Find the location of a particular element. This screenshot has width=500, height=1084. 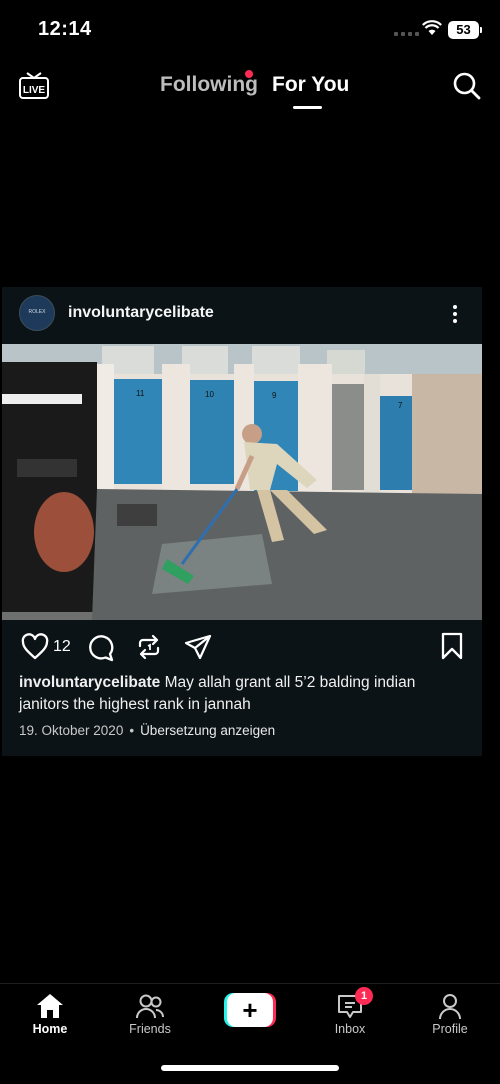

nav-home: Home is located at coordinates (50, 1010).